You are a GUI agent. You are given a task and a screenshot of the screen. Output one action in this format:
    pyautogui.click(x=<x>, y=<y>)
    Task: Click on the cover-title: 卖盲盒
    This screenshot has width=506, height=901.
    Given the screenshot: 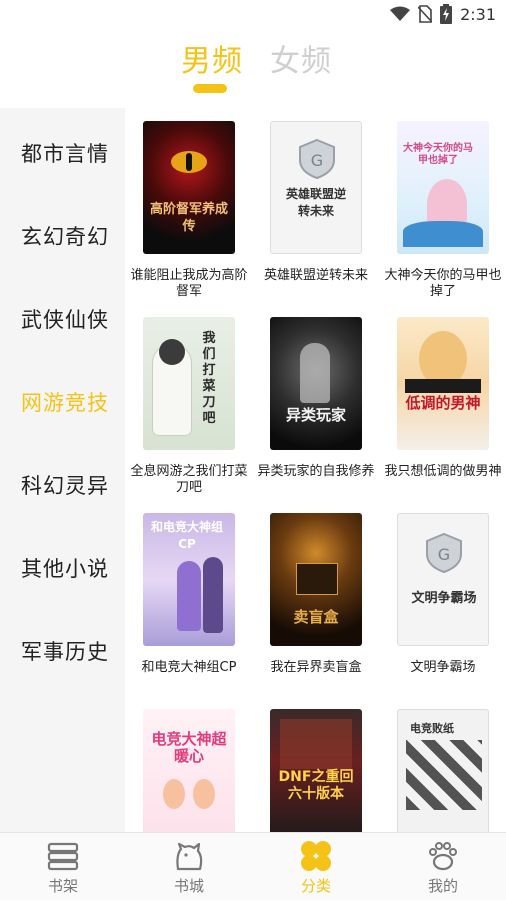 What is the action you would take?
    pyautogui.click(x=316, y=617)
    